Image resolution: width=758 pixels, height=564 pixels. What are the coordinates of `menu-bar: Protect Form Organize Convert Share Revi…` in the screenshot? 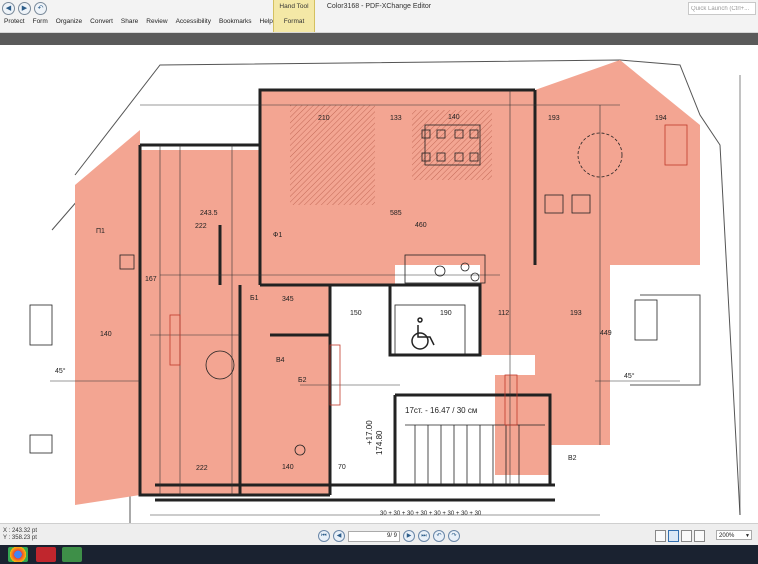 It's located at (379, 24).